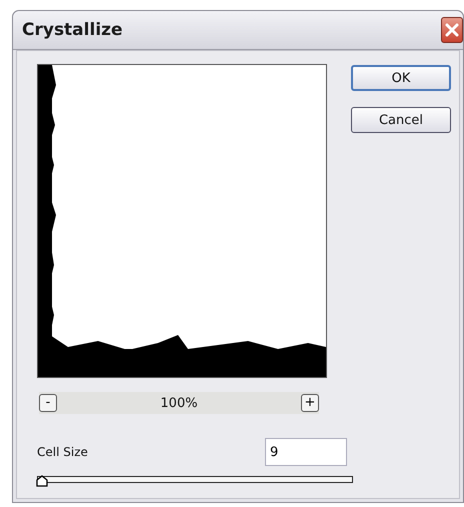  What do you see at coordinates (401, 120) in the screenshot?
I see `cancel-button: Cancel` at bounding box center [401, 120].